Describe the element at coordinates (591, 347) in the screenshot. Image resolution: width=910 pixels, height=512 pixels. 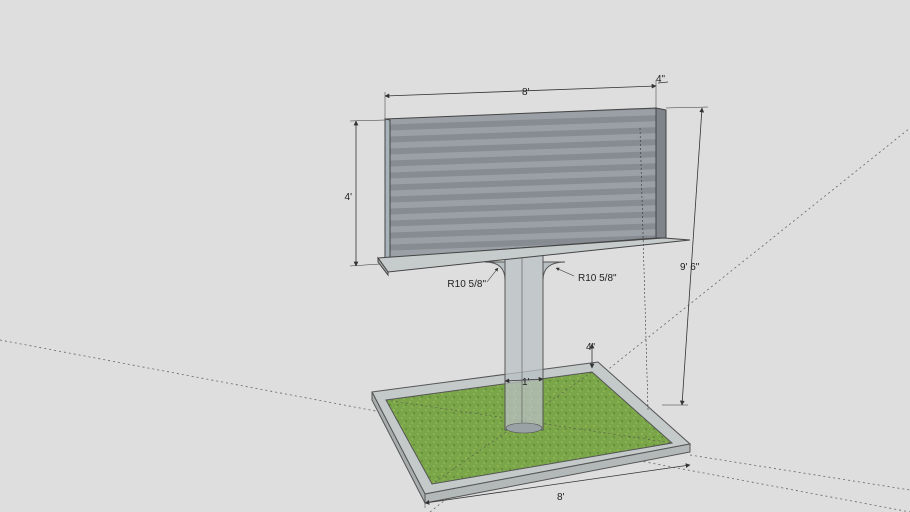
I see `dim-curb-height: 4"` at that location.